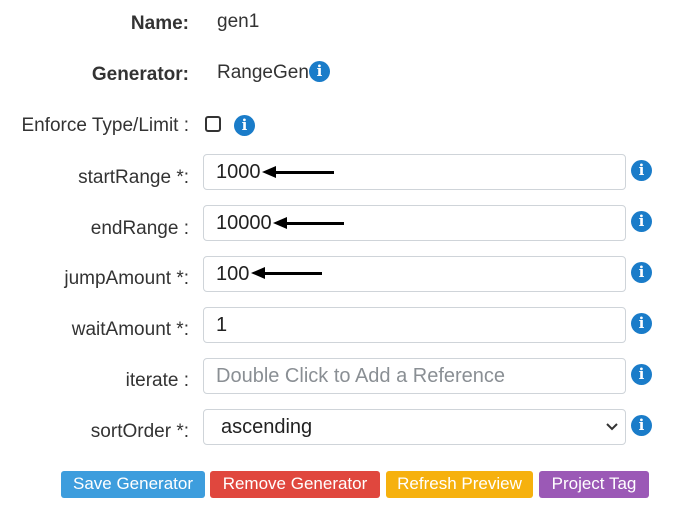 This screenshot has width=688, height=517. What do you see at coordinates (222, 325) in the screenshot?
I see `wait-amount-value: 1` at bounding box center [222, 325].